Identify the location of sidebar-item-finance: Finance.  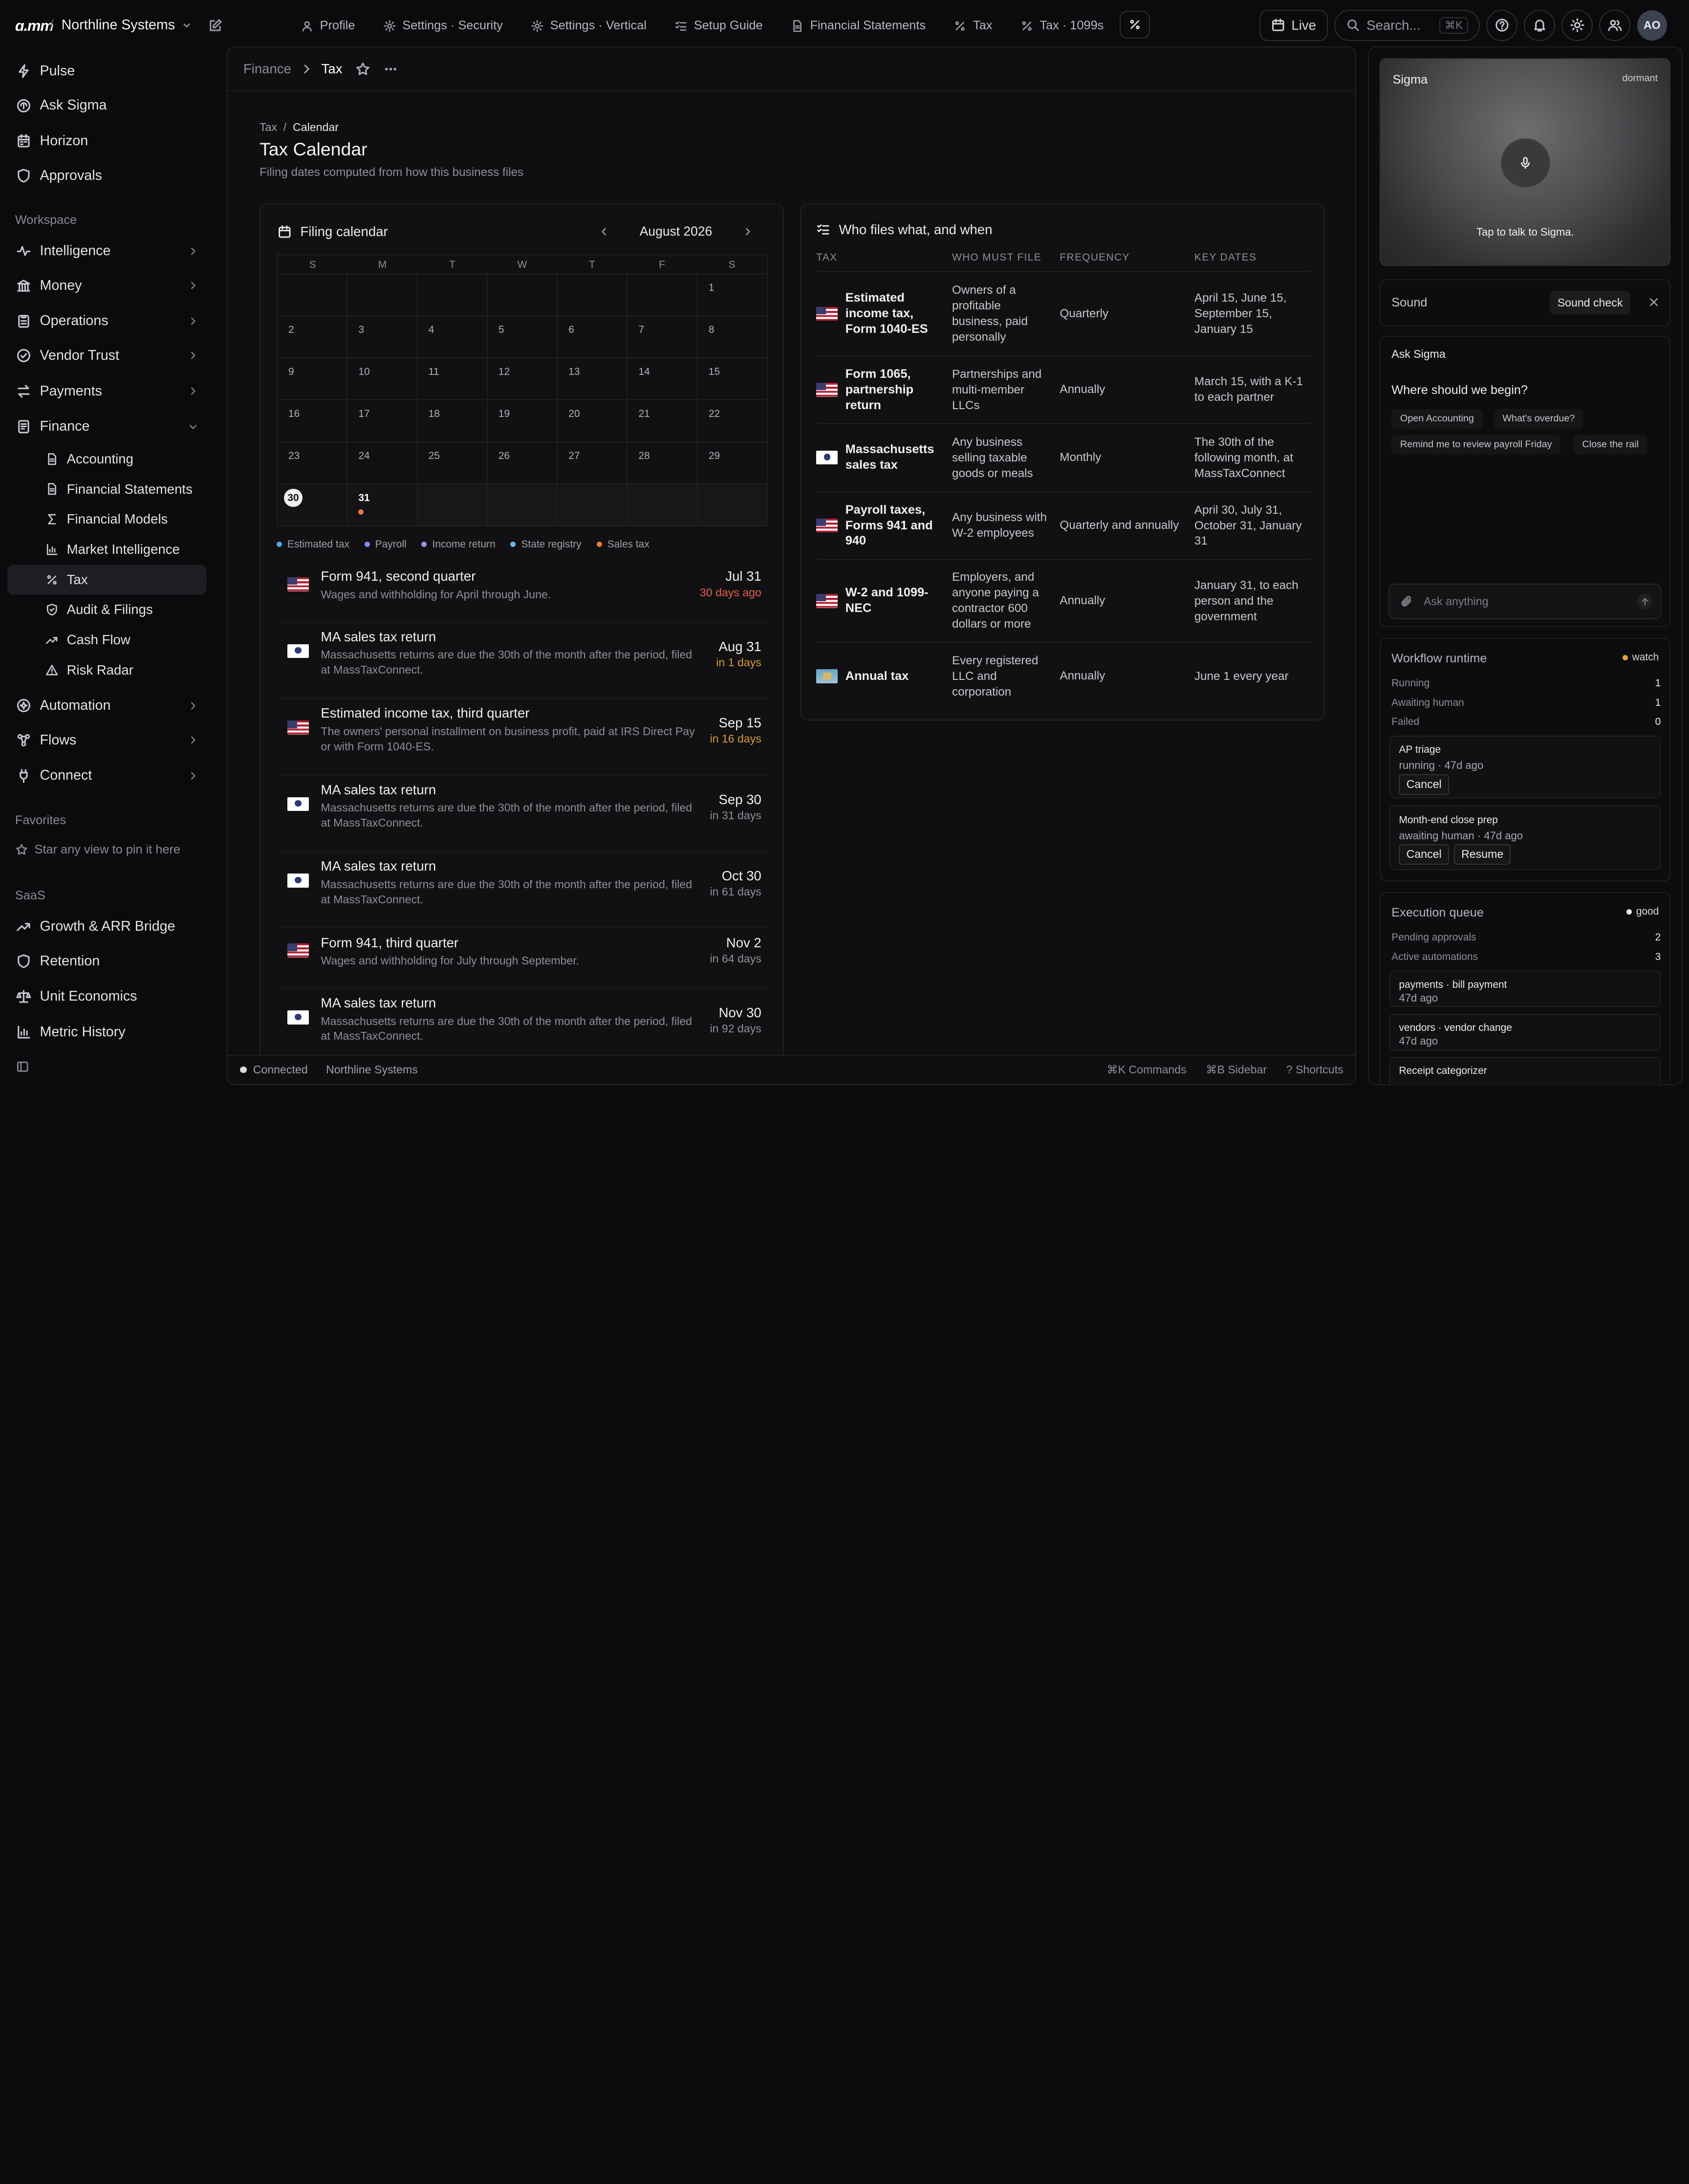
(107, 427).